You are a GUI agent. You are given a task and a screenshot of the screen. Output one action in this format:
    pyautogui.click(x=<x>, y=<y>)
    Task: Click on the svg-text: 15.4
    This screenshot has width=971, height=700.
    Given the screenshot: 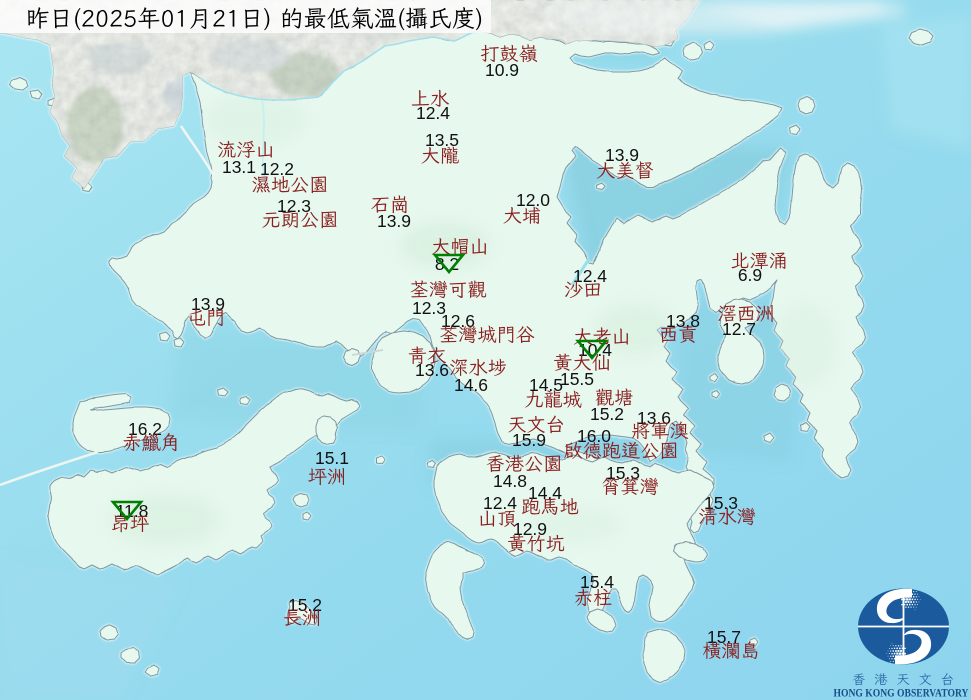 What is the action you would take?
    pyautogui.click(x=597, y=582)
    